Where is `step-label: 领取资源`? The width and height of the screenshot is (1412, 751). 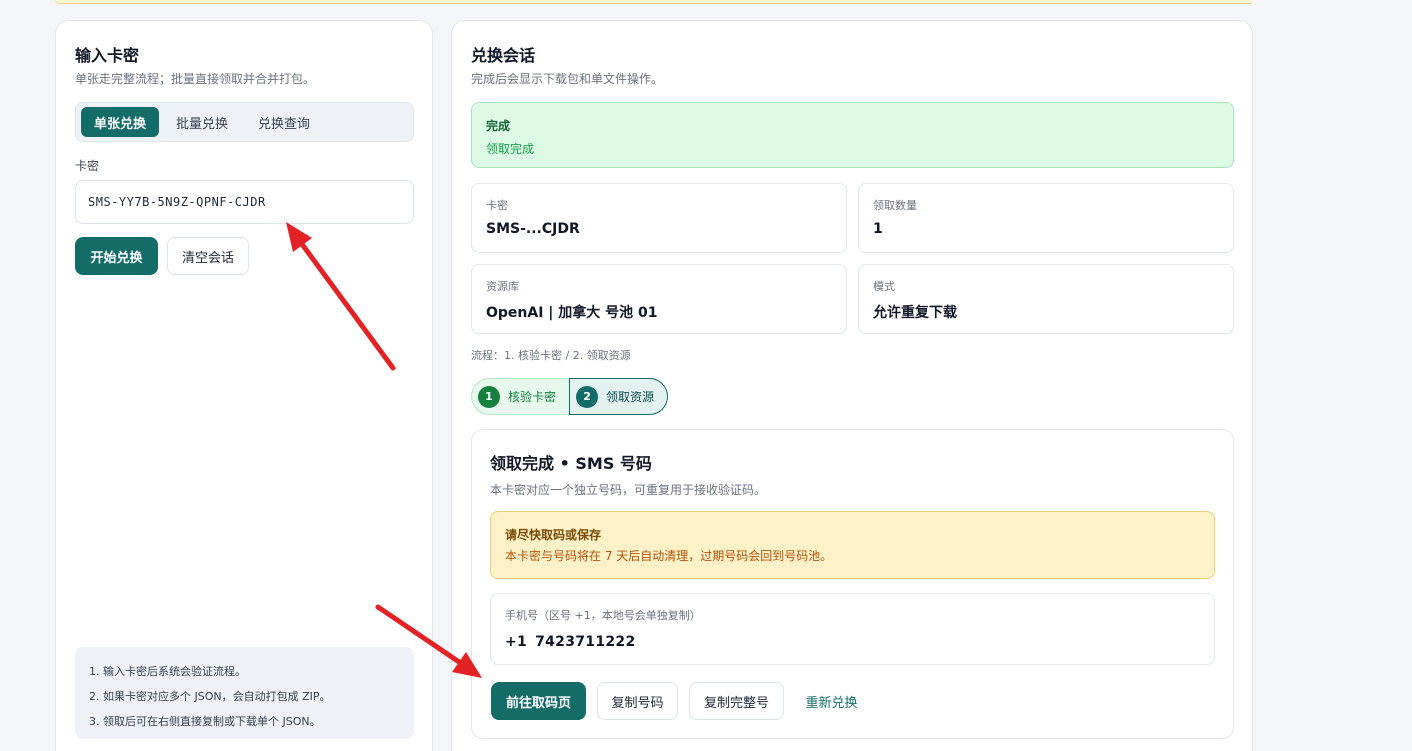
step-label: 领取资源 is located at coordinates (630, 397).